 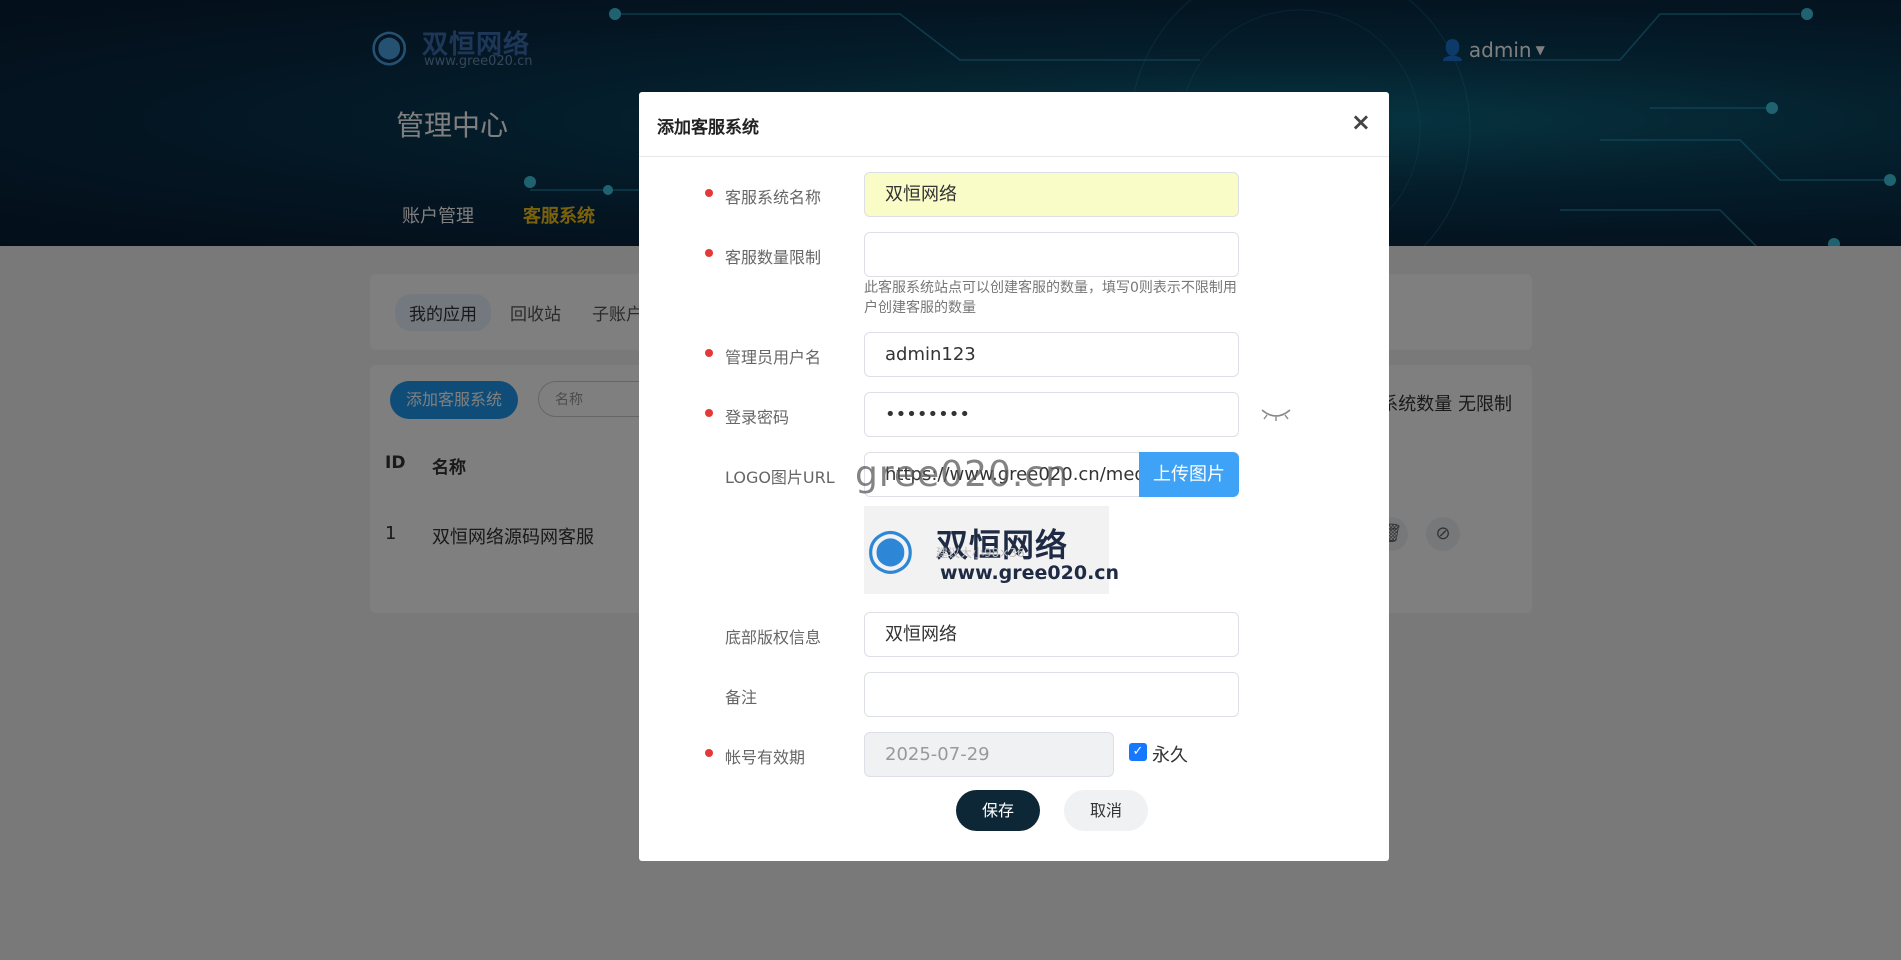 I want to click on label-system-name: 客服系统名称, so click(x=773, y=197).